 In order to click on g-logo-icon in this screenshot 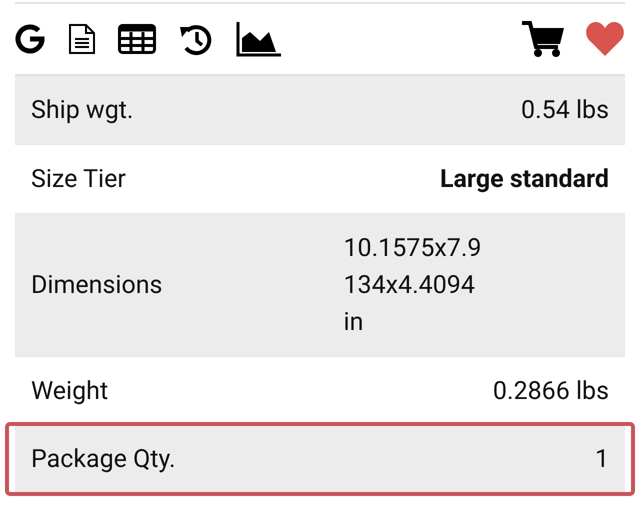, I will do `click(30, 39)`.